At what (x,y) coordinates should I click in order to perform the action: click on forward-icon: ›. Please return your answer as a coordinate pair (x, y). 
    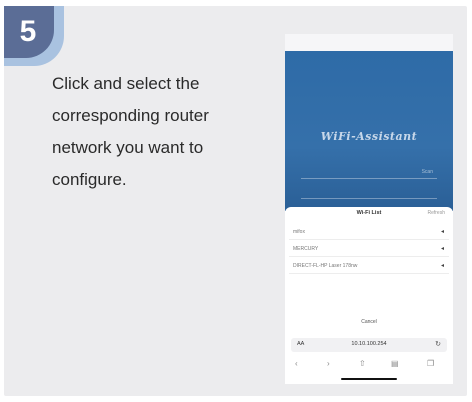
    Looking at the image, I should click on (328, 363).